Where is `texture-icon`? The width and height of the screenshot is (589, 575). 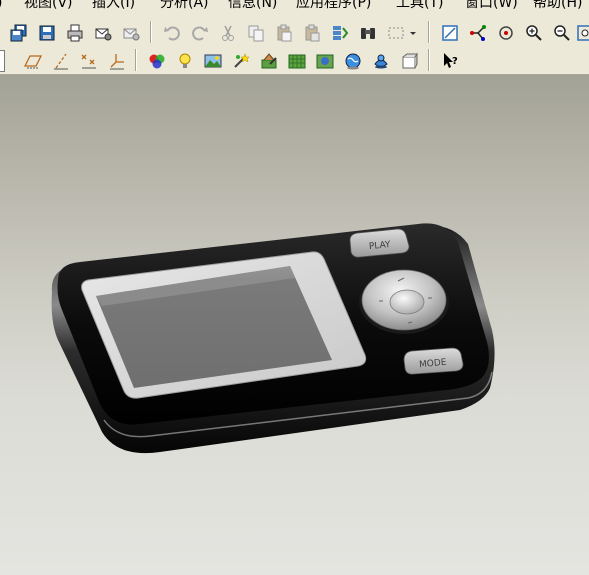 texture-icon is located at coordinates (297, 61).